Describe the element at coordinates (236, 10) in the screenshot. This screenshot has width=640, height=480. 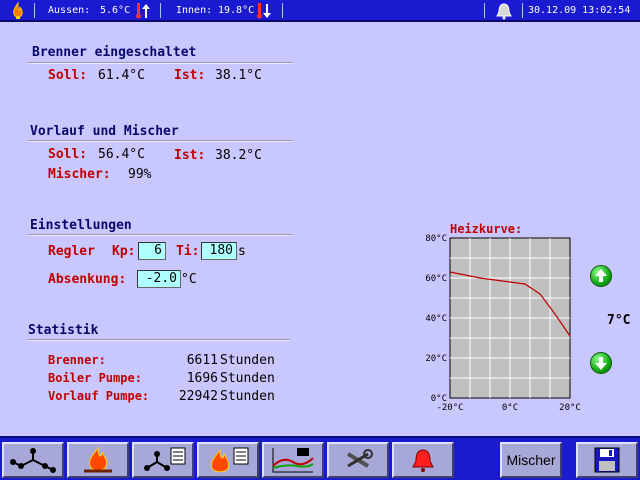
I see `inside-temp: 19.8°C` at that location.